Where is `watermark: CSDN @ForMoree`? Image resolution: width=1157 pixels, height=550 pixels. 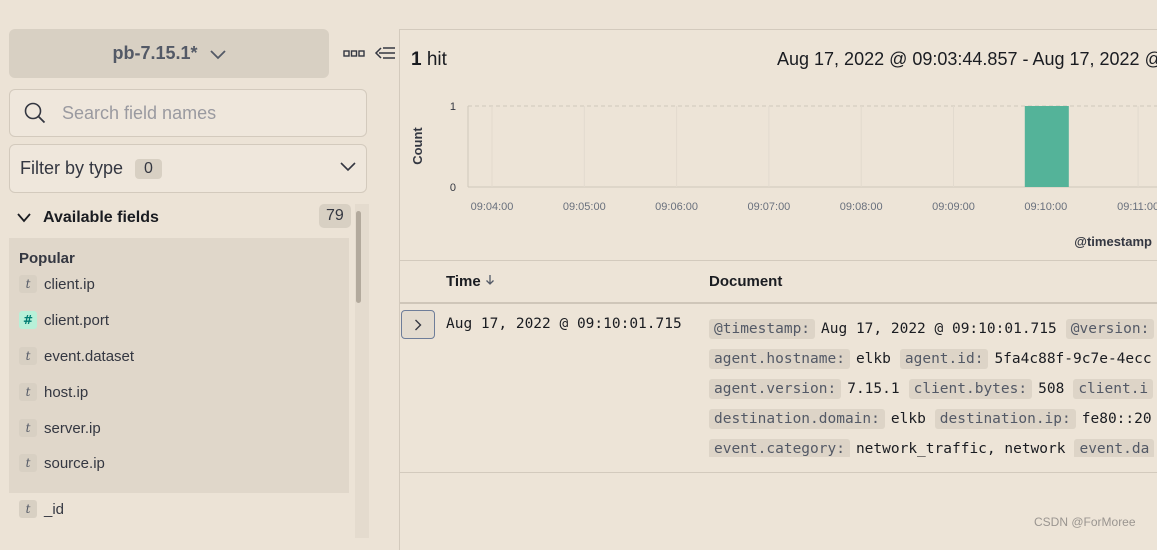 watermark: CSDN @ForMoree is located at coordinates (1085, 522).